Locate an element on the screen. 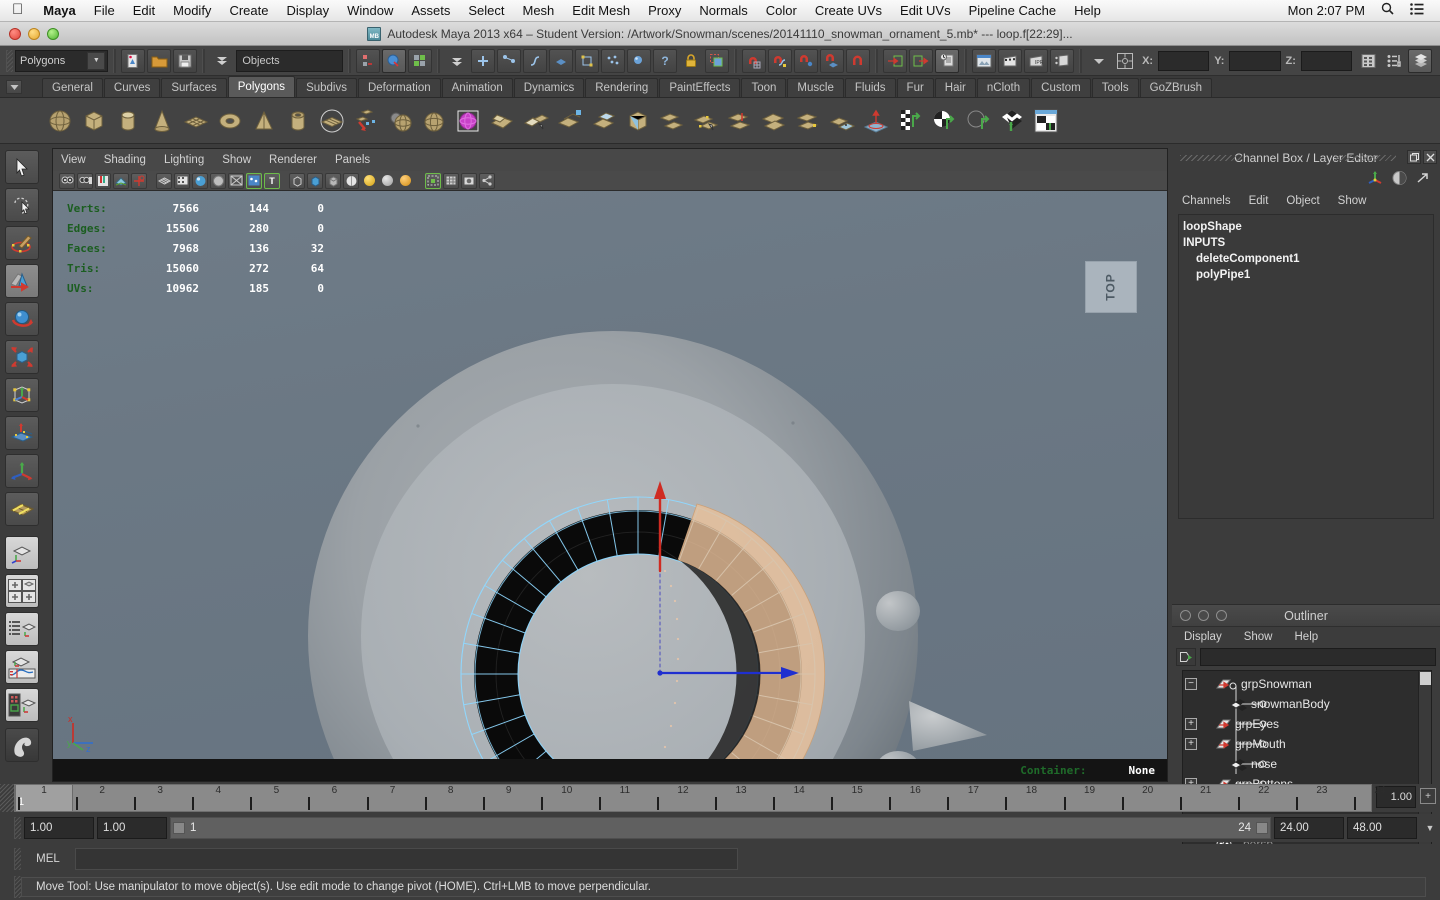 This screenshot has height=900, width=1440. single-perspective-view-icon is located at coordinates (22, 553).